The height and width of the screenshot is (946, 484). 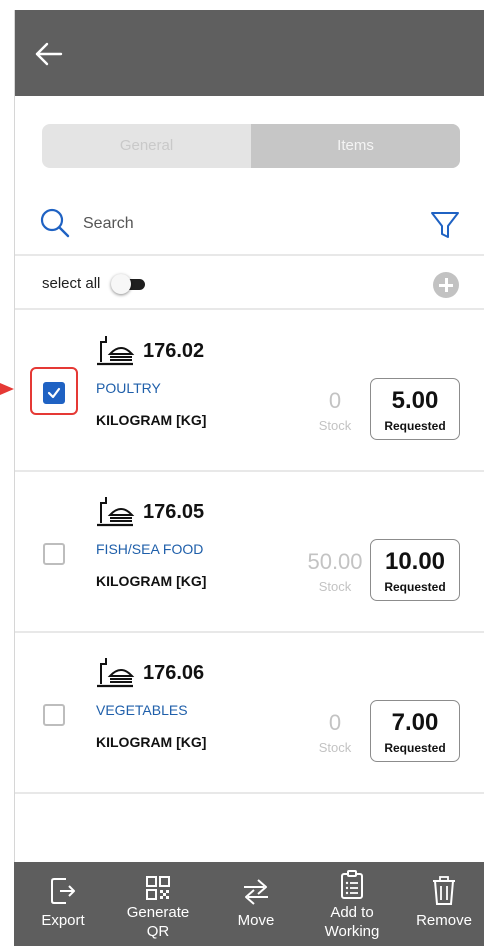 I want to click on checkmark-icon, so click(x=54, y=393).